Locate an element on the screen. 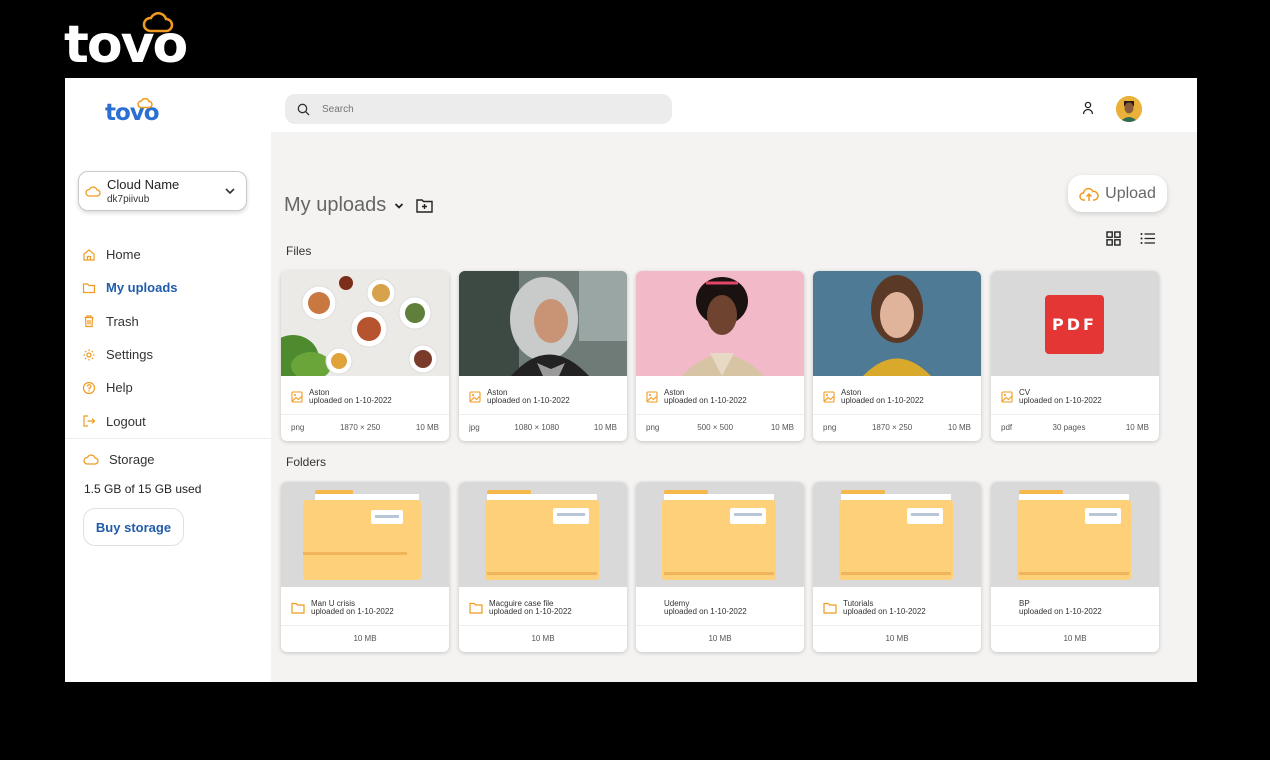 The height and width of the screenshot is (760, 1270). folder-meta: Macguire case file uploaded on 1-10-2022 is located at coordinates (520, 608).